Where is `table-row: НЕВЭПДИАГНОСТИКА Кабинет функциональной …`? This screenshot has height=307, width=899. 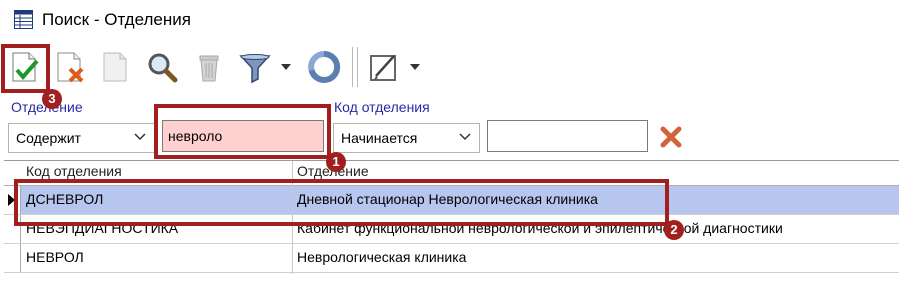 table-row: НЕВЭПДИАГНОСТИКА Кабинет функциональной … is located at coordinates (451, 229).